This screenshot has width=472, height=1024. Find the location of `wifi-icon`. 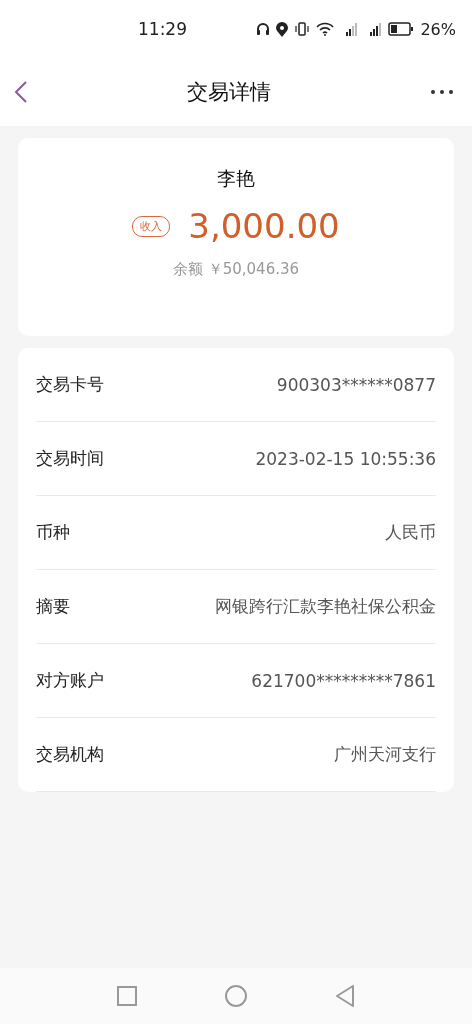

wifi-icon is located at coordinates (325, 29).